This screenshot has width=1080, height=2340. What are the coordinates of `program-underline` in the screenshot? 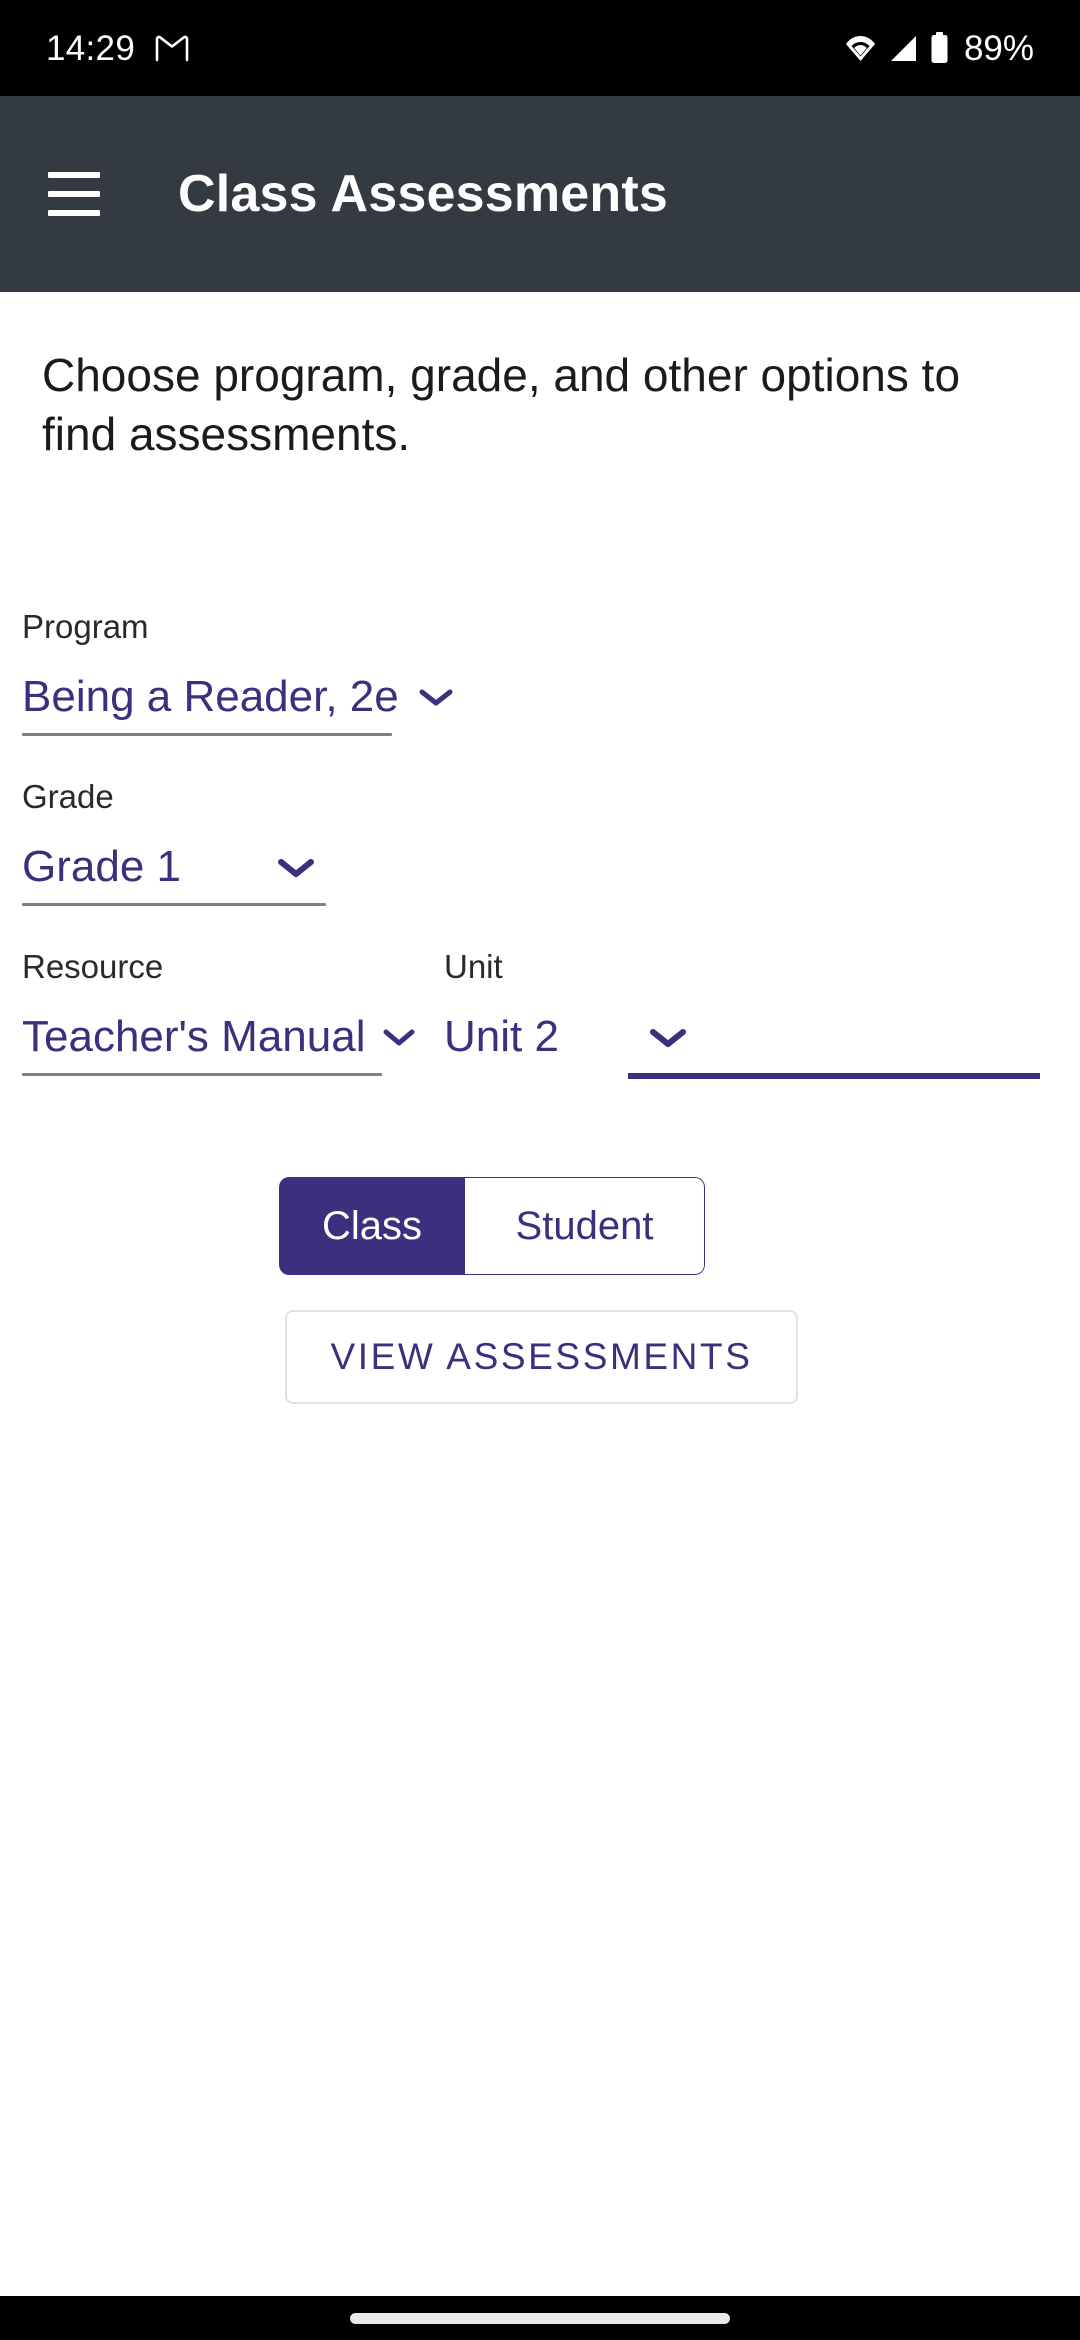 It's located at (207, 734).